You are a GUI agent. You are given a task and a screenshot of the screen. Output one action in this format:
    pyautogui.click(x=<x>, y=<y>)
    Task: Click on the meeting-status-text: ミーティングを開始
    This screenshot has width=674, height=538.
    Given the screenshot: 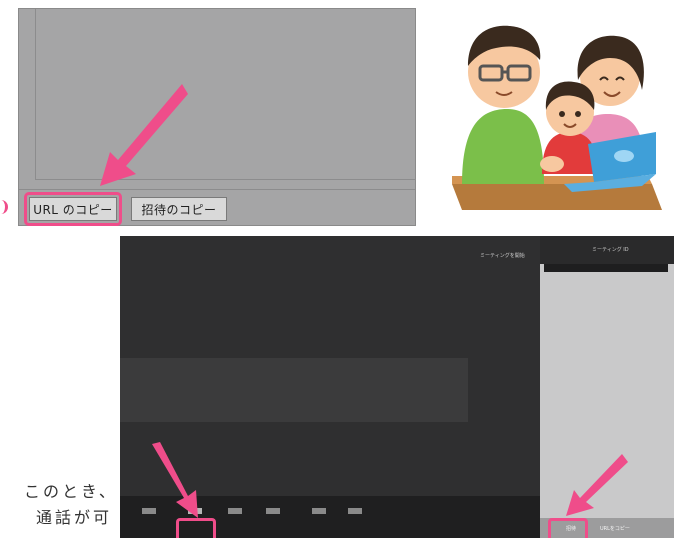 What is the action you would take?
    pyautogui.click(x=502, y=256)
    